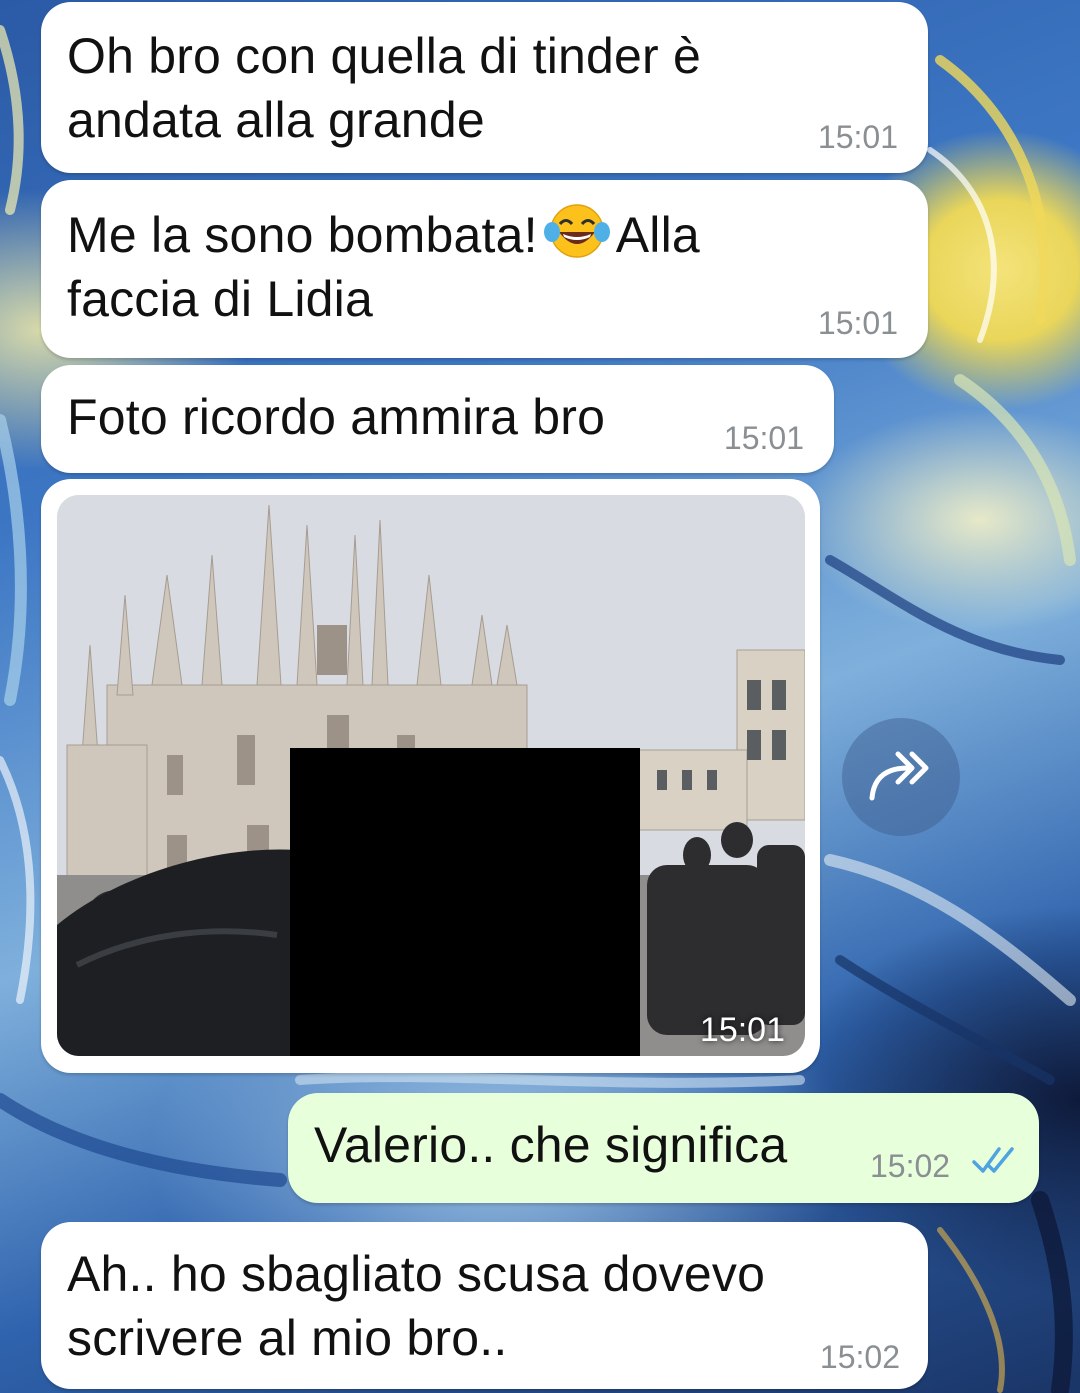 The width and height of the screenshot is (1080, 1393). What do you see at coordinates (551, 1145) in the screenshot?
I see `message-text: Valerio.. che significa` at bounding box center [551, 1145].